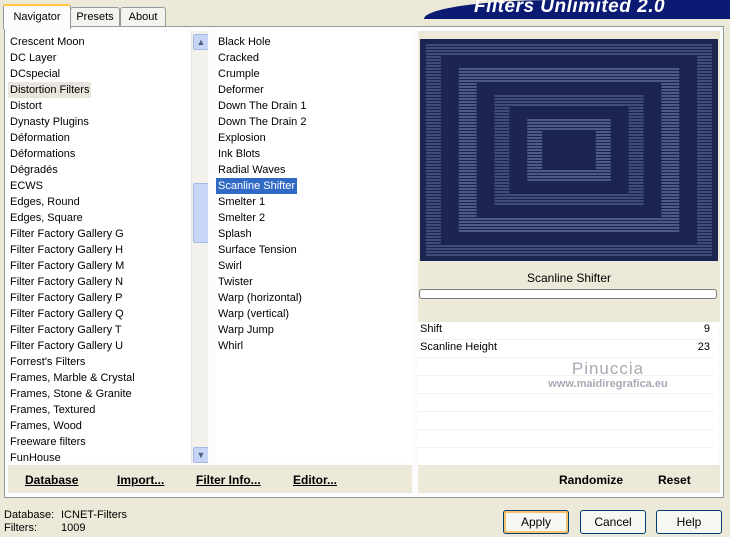 The height and width of the screenshot is (537, 730). Describe the element at coordinates (241, 202) in the screenshot. I see `filter-item: Smelter 1` at that location.